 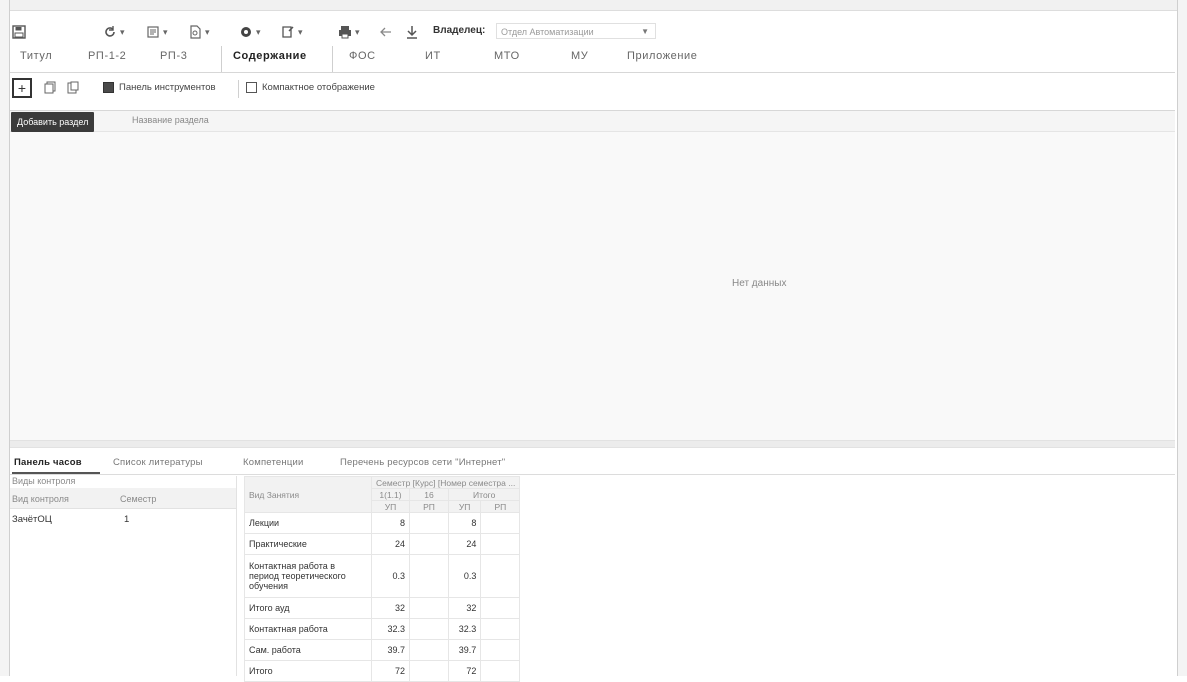 What do you see at coordinates (107, 56) in the screenshot?
I see `tab-rp-1-2: РП-1-2` at bounding box center [107, 56].